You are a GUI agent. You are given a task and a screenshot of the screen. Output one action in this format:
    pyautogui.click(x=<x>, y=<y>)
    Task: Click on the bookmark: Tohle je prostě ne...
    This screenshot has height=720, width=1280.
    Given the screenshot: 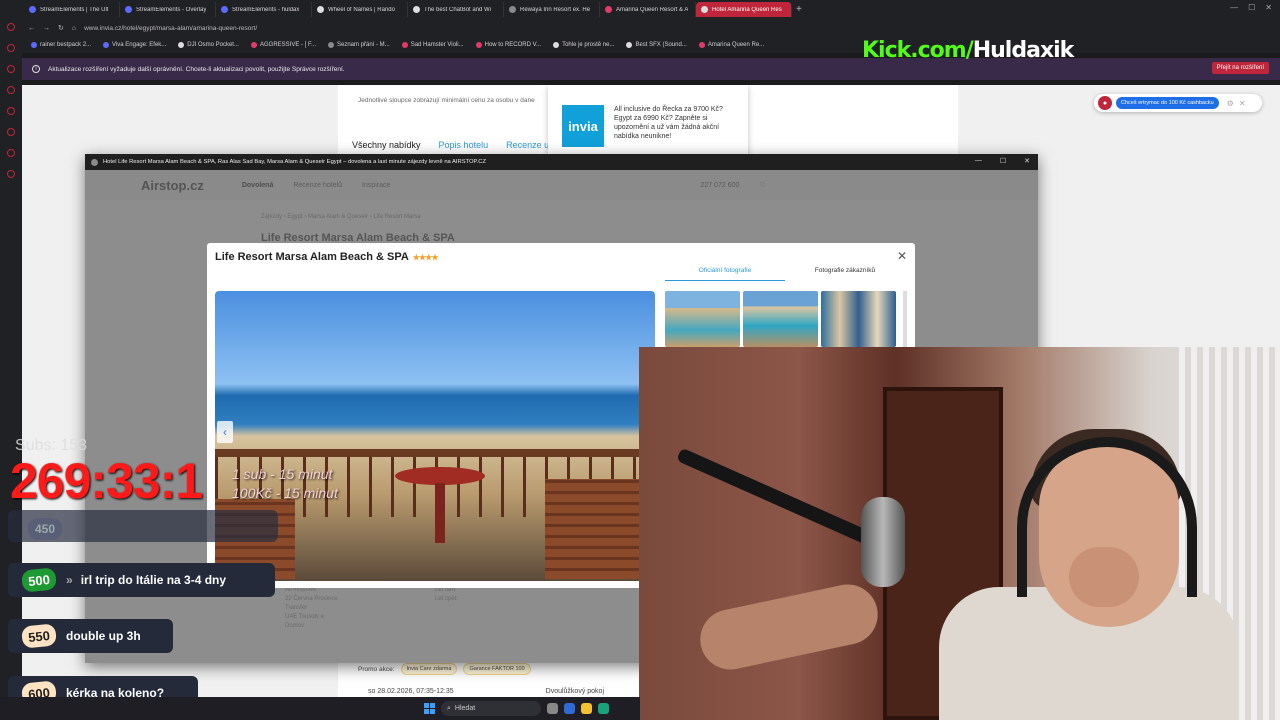 What is the action you would take?
    pyautogui.click(x=583, y=45)
    